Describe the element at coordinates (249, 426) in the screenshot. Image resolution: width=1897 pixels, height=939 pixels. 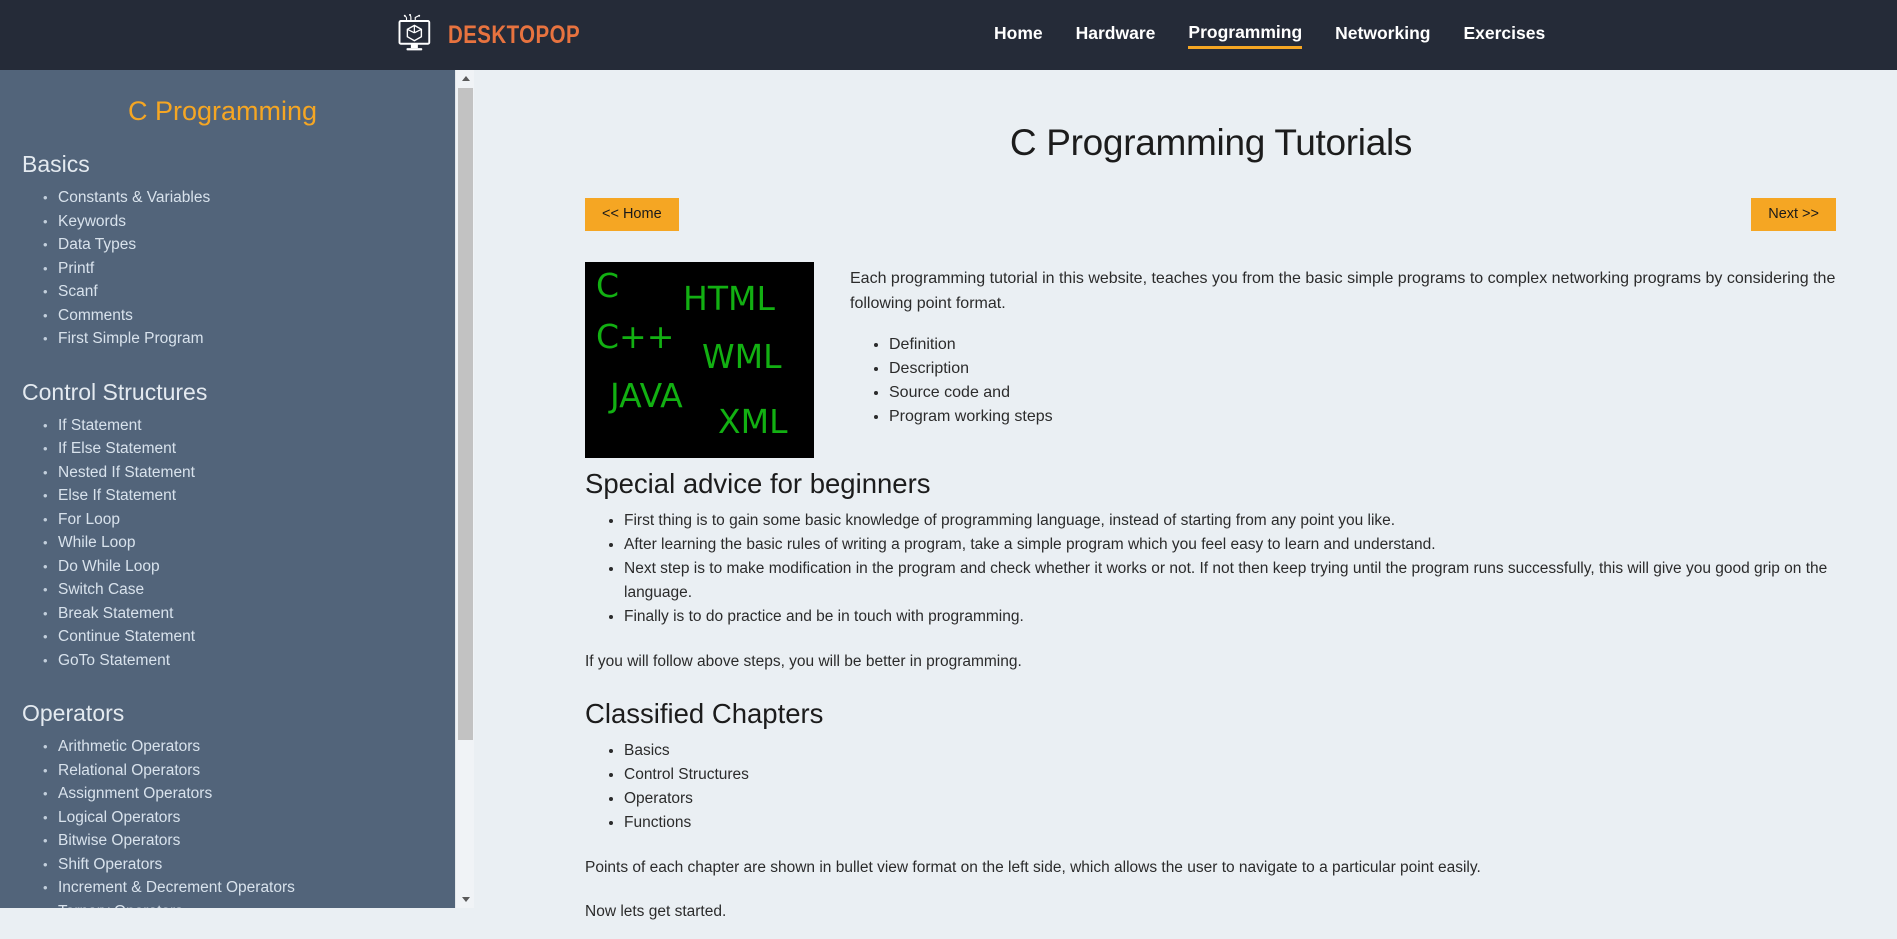
I see `sidebar-item: If Statement` at that location.